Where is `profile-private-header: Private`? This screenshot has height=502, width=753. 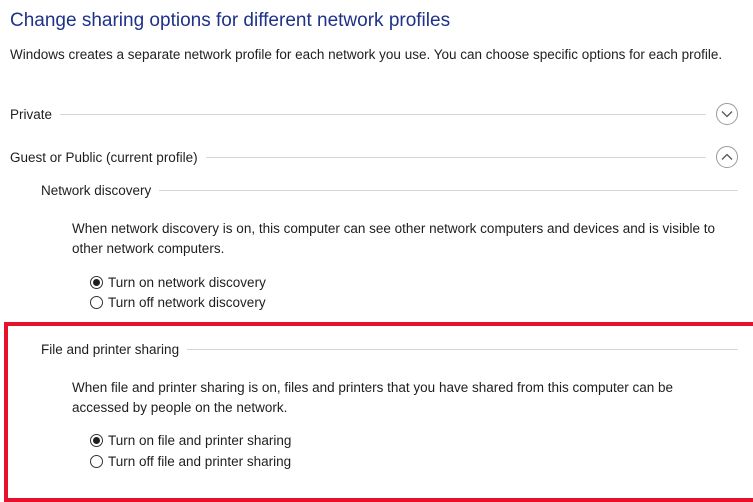
profile-private-header: Private is located at coordinates (374, 114).